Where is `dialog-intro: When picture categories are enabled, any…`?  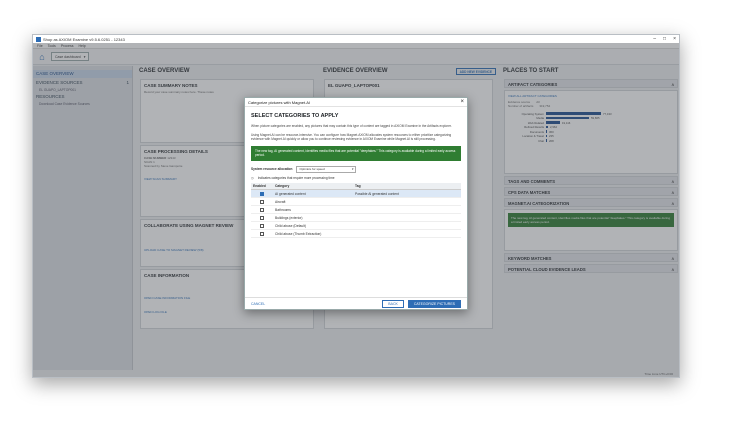
dialog-intro: When picture categories are enabled, any… is located at coordinates (351, 126).